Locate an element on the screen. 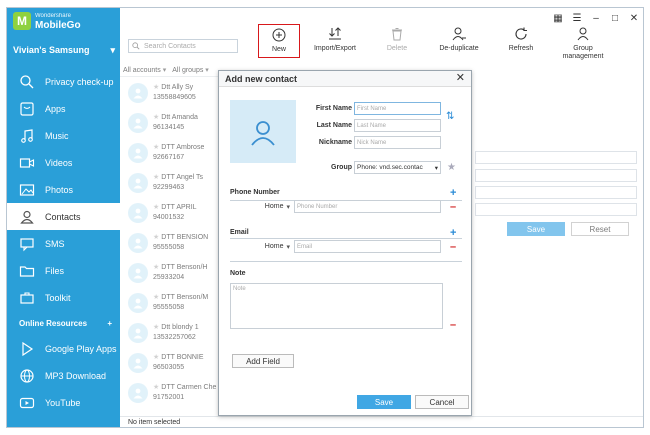 This screenshot has width=650, height=435. search-input: Search Contacts is located at coordinates (183, 46).